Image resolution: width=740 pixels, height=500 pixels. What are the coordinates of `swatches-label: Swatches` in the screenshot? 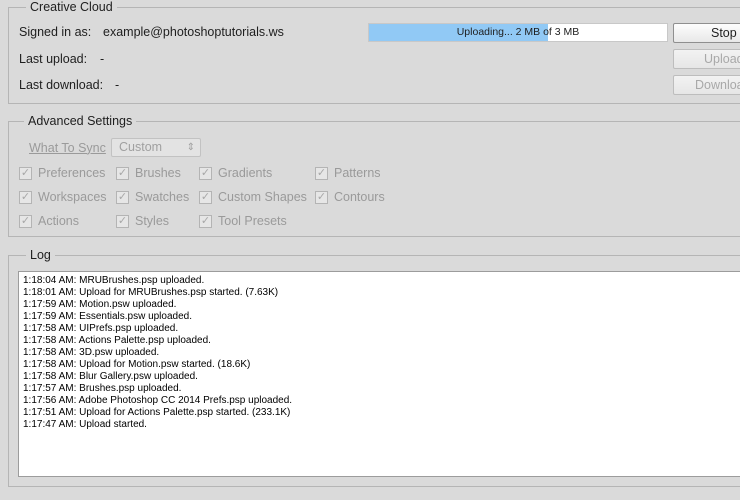 It's located at (162, 197).